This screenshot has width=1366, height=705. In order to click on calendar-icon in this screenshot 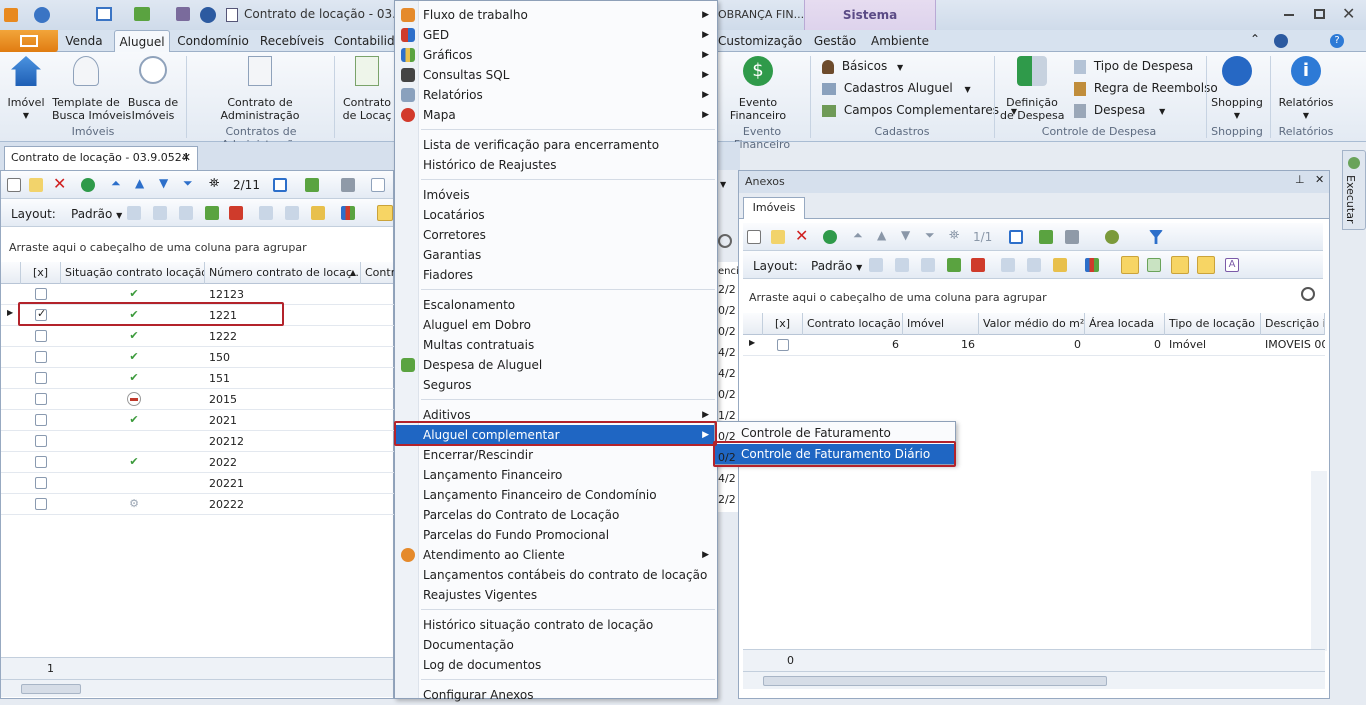, I will do `click(280, 185)`.